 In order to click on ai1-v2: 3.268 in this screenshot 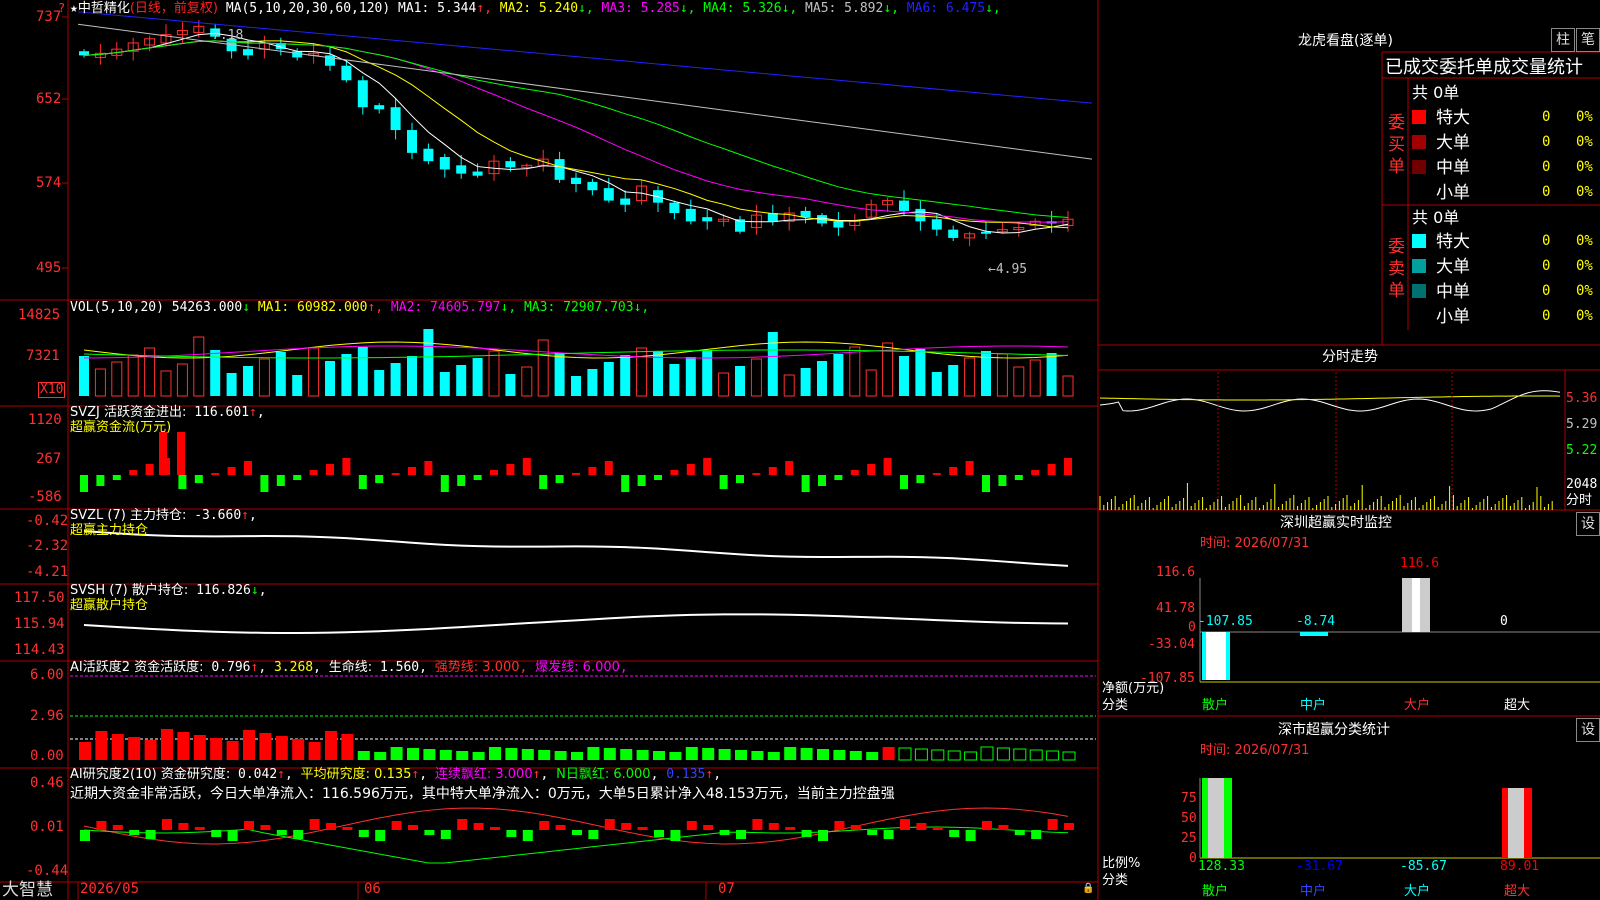, I will do `click(293, 667)`.